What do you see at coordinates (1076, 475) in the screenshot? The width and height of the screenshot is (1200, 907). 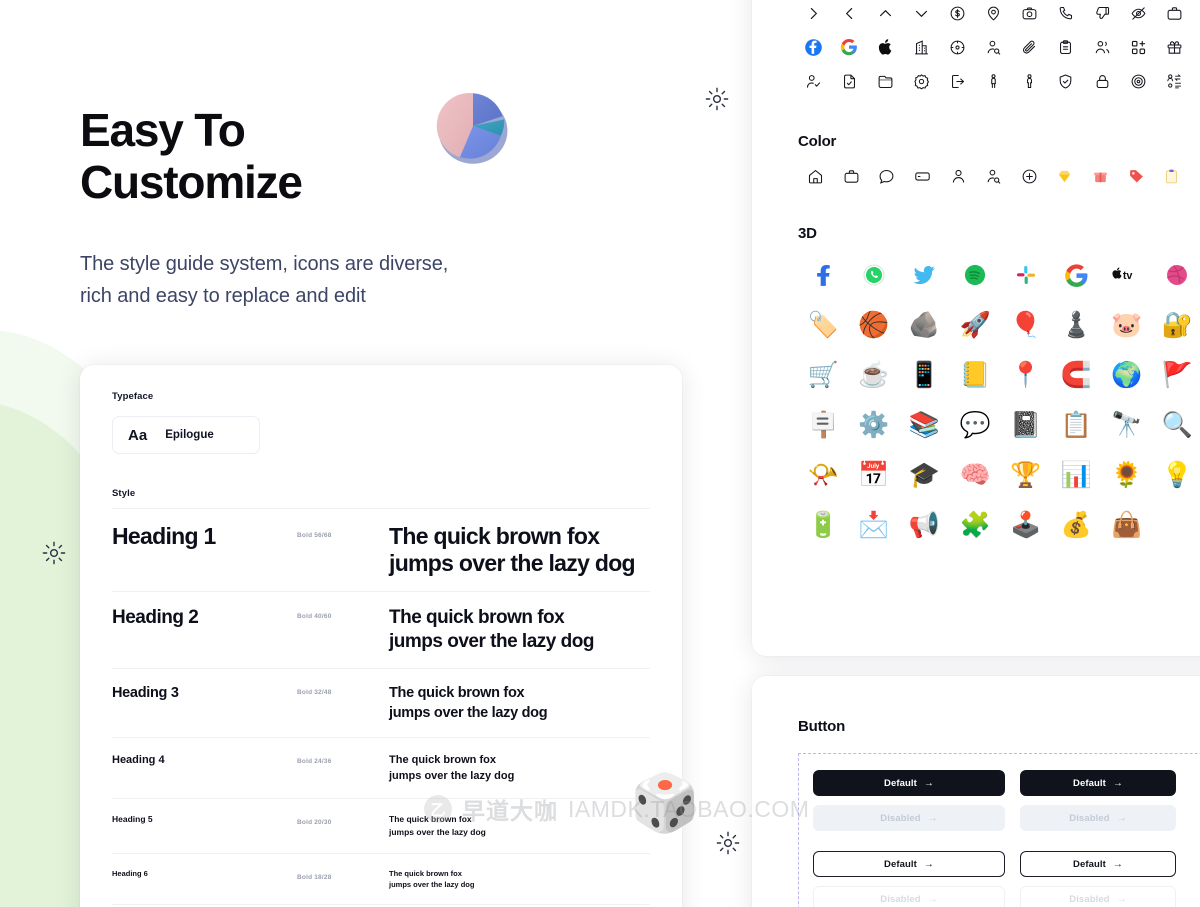 I see `pie-chart-3d-icon: 📊` at bounding box center [1076, 475].